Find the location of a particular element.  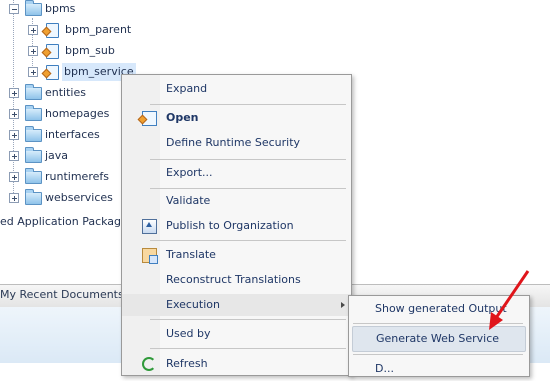

tree-node-bpm-parent: bpm_parent is located at coordinates (70, 30).